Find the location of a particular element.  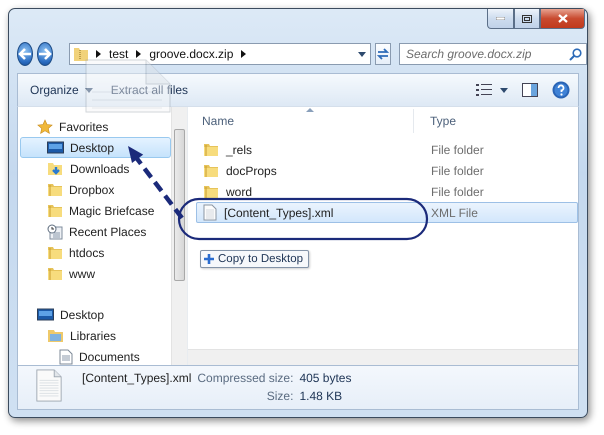

zip-folder-icon is located at coordinates (81, 54).